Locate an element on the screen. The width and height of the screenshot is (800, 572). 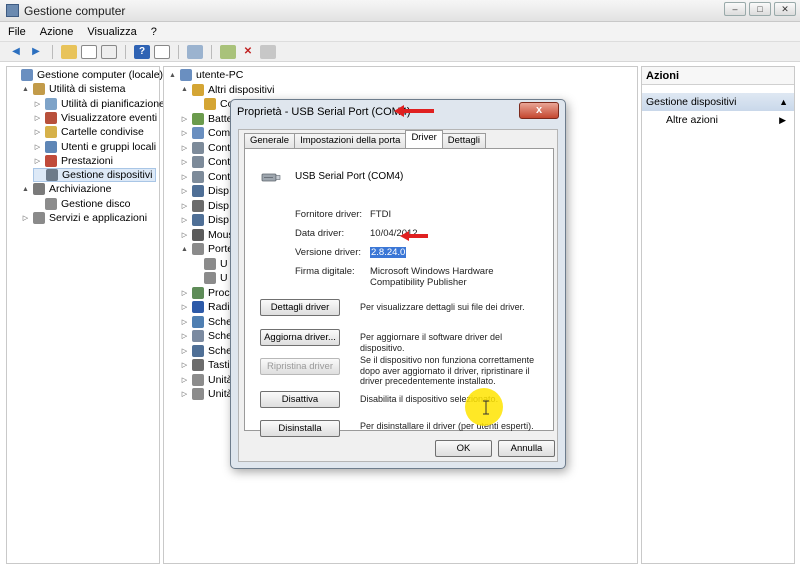
tab-dettagli: Dettagli is located at coordinates (463, 140).